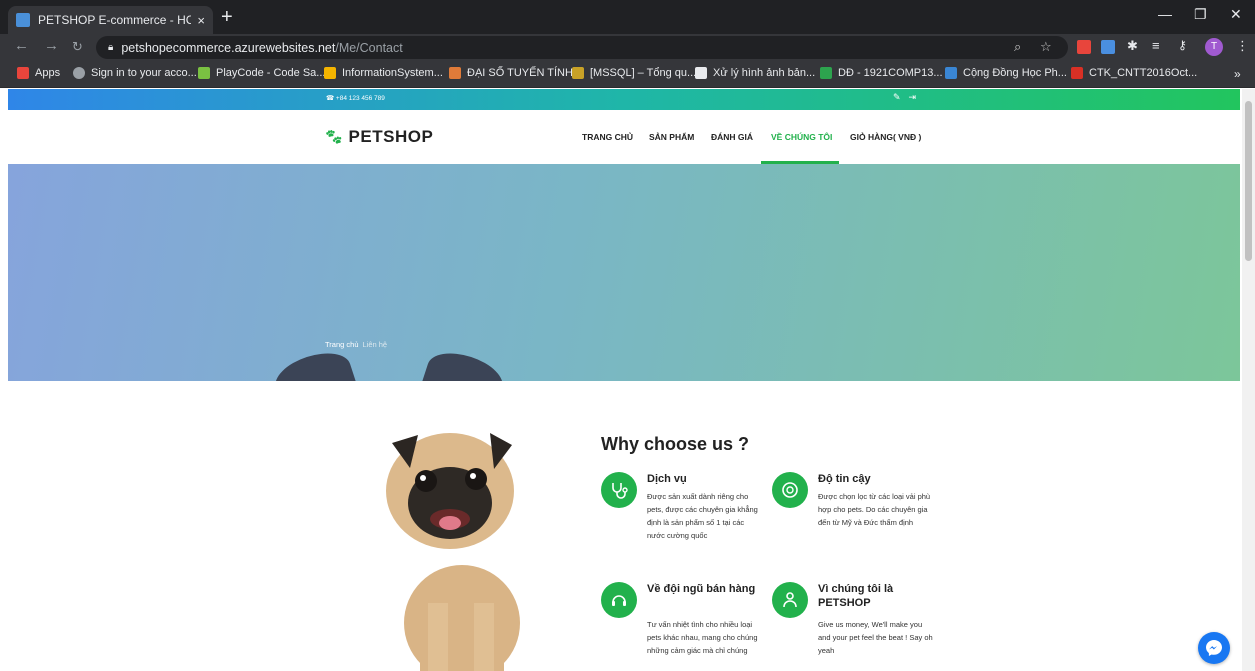 The height and width of the screenshot is (671, 1255). I want to click on page-favicon-icon, so click(23, 20).